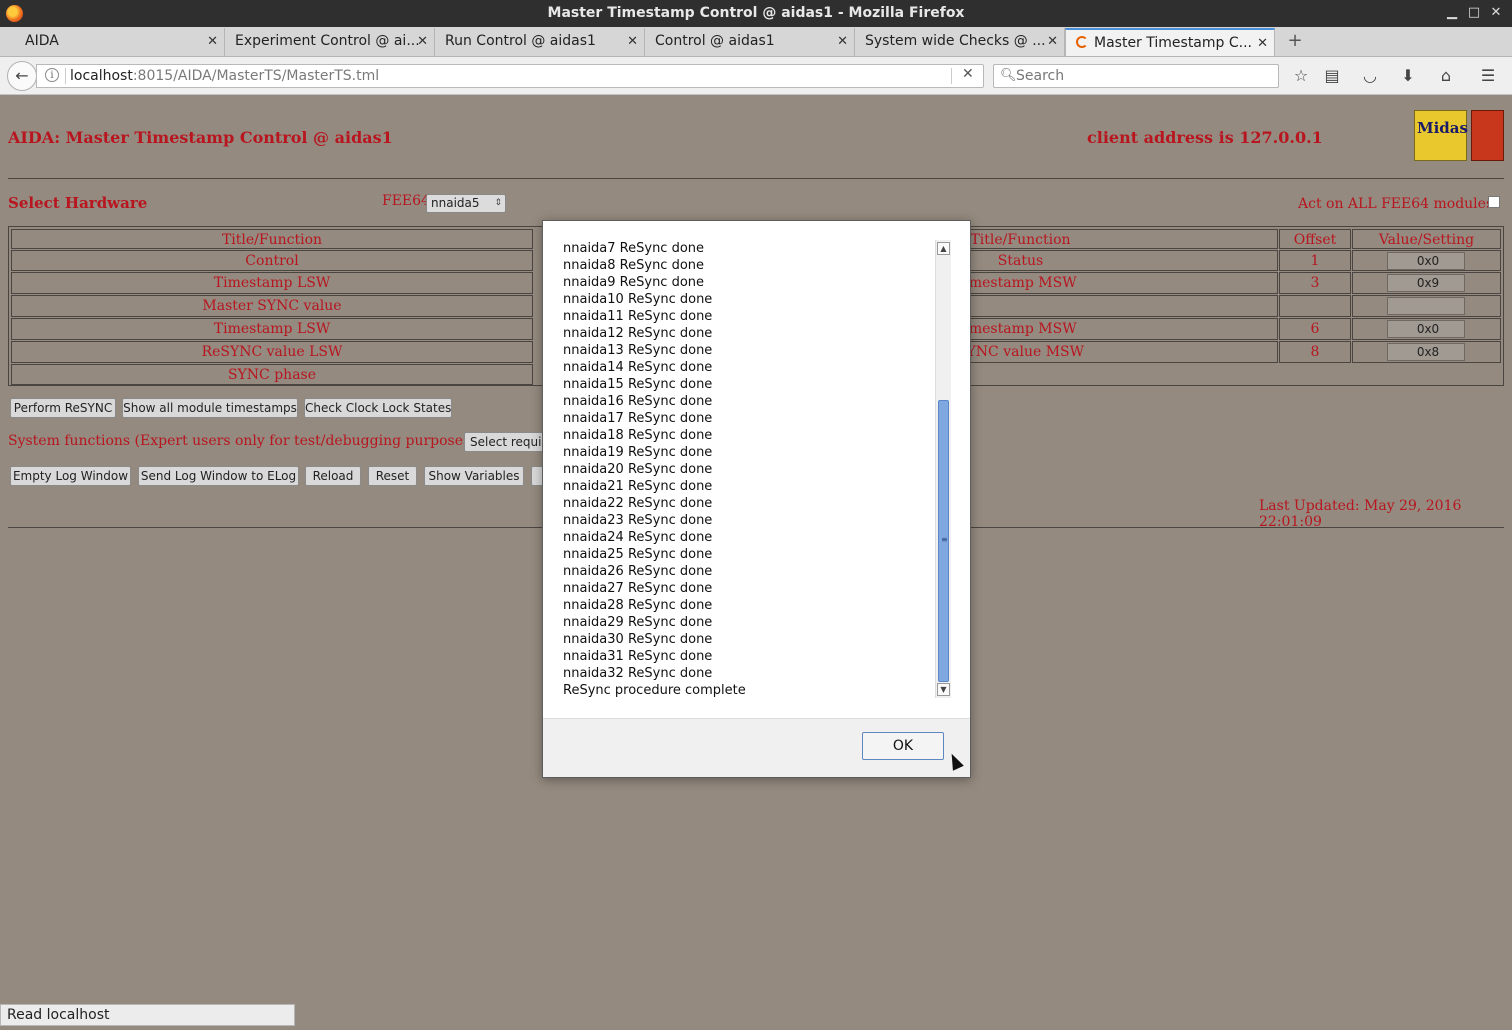  Describe the element at coordinates (1295, 41) in the screenshot. I see `new-tab-icon: +` at that location.